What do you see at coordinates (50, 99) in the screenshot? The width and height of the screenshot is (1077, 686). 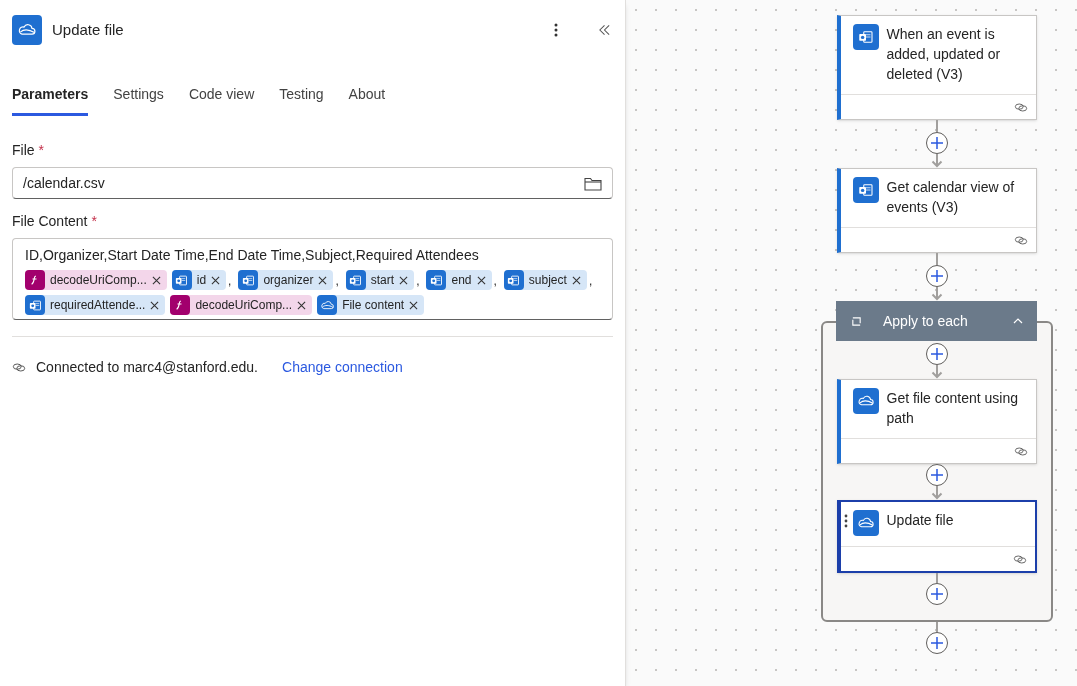 I see `tab: Parameters` at bounding box center [50, 99].